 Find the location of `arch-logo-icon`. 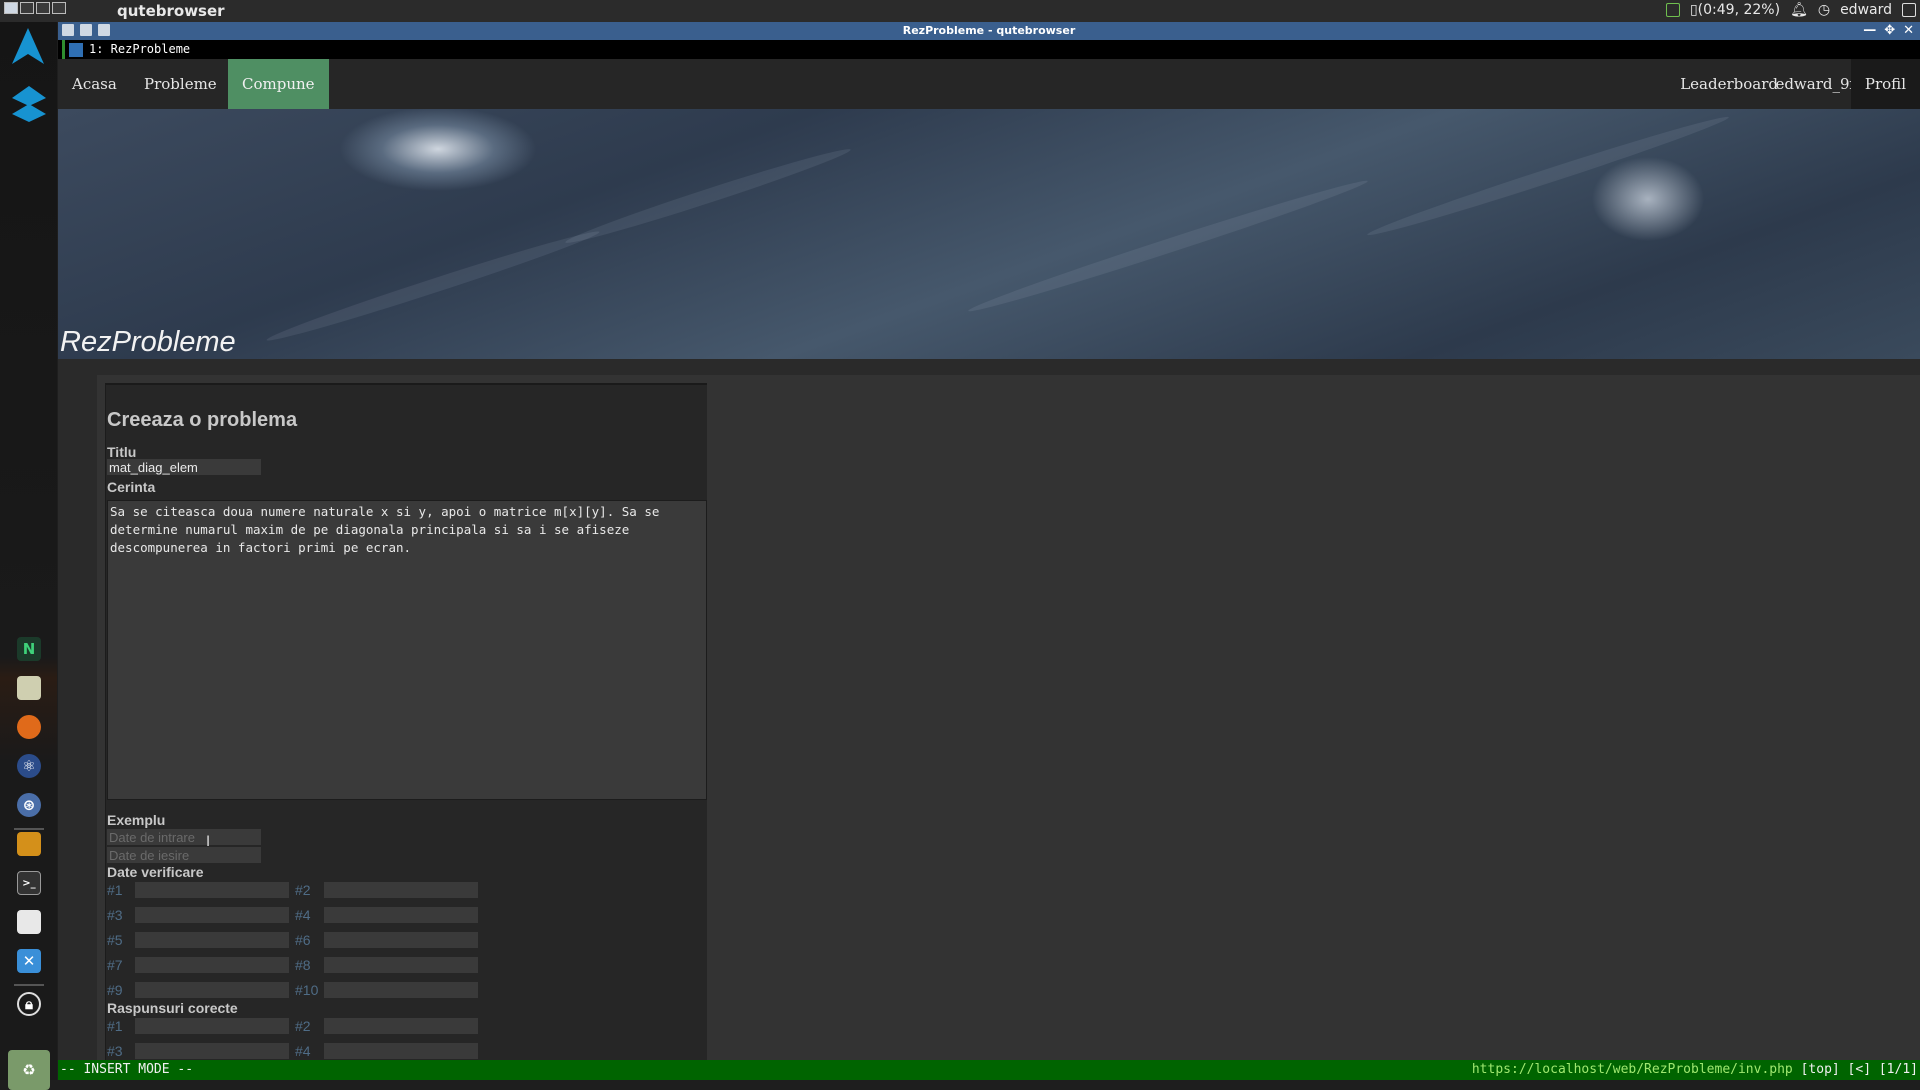

arch-logo-icon is located at coordinates (28, 48).